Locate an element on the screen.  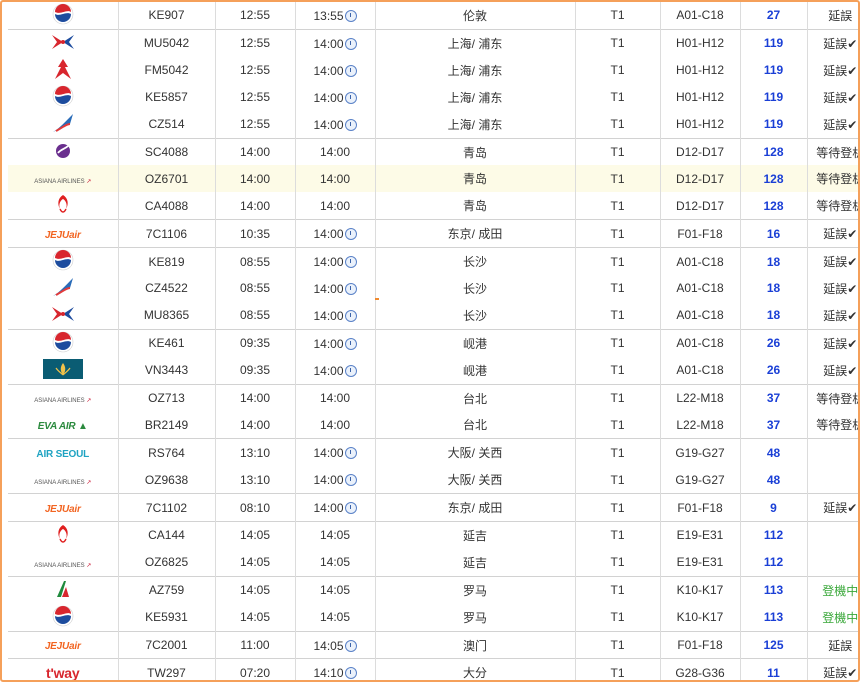
flight-number: AZ759 is located at coordinates (166, 589).